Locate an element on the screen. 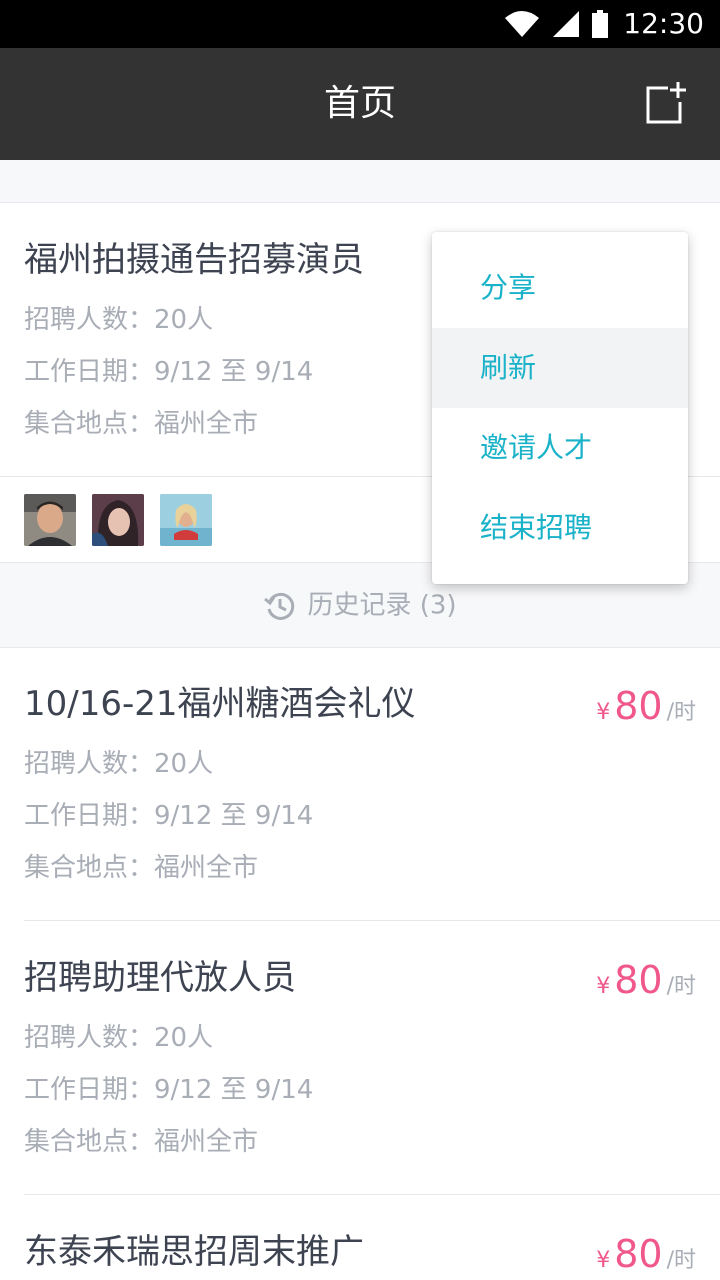 The image size is (720, 1280). menu-item-invite: 邀请人才 is located at coordinates (560, 448).